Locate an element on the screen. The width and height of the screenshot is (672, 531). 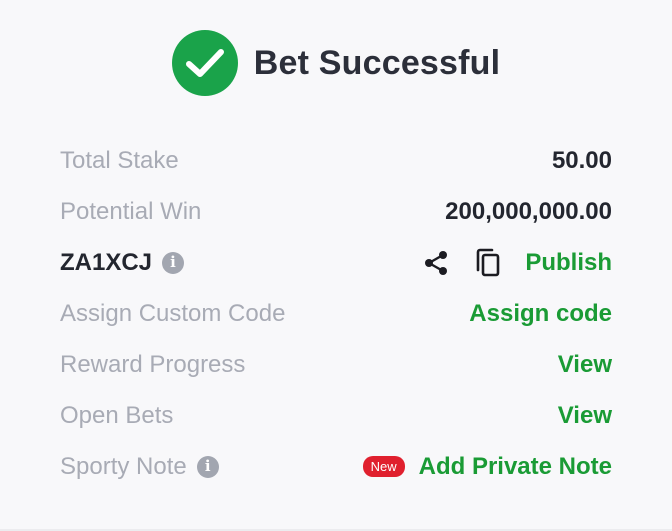
total-stake-label: Total Stake is located at coordinates (119, 160).